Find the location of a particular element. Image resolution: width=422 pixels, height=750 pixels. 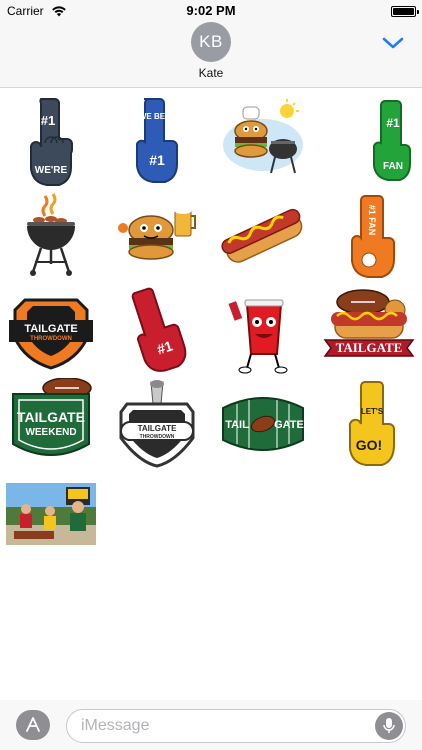

sticker-burger-chef-grill is located at coordinates (263, 141).